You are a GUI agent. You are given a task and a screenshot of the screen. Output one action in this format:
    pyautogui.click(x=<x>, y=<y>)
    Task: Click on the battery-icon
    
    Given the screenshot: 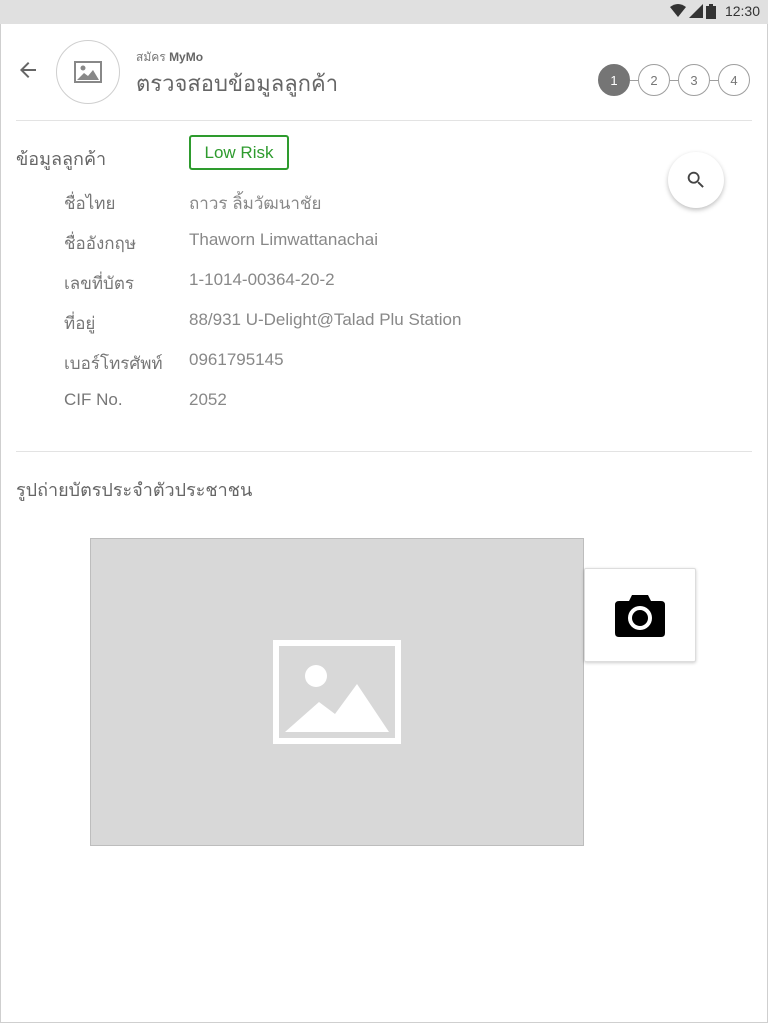 What is the action you would take?
    pyautogui.click(x=710, y=11)
    